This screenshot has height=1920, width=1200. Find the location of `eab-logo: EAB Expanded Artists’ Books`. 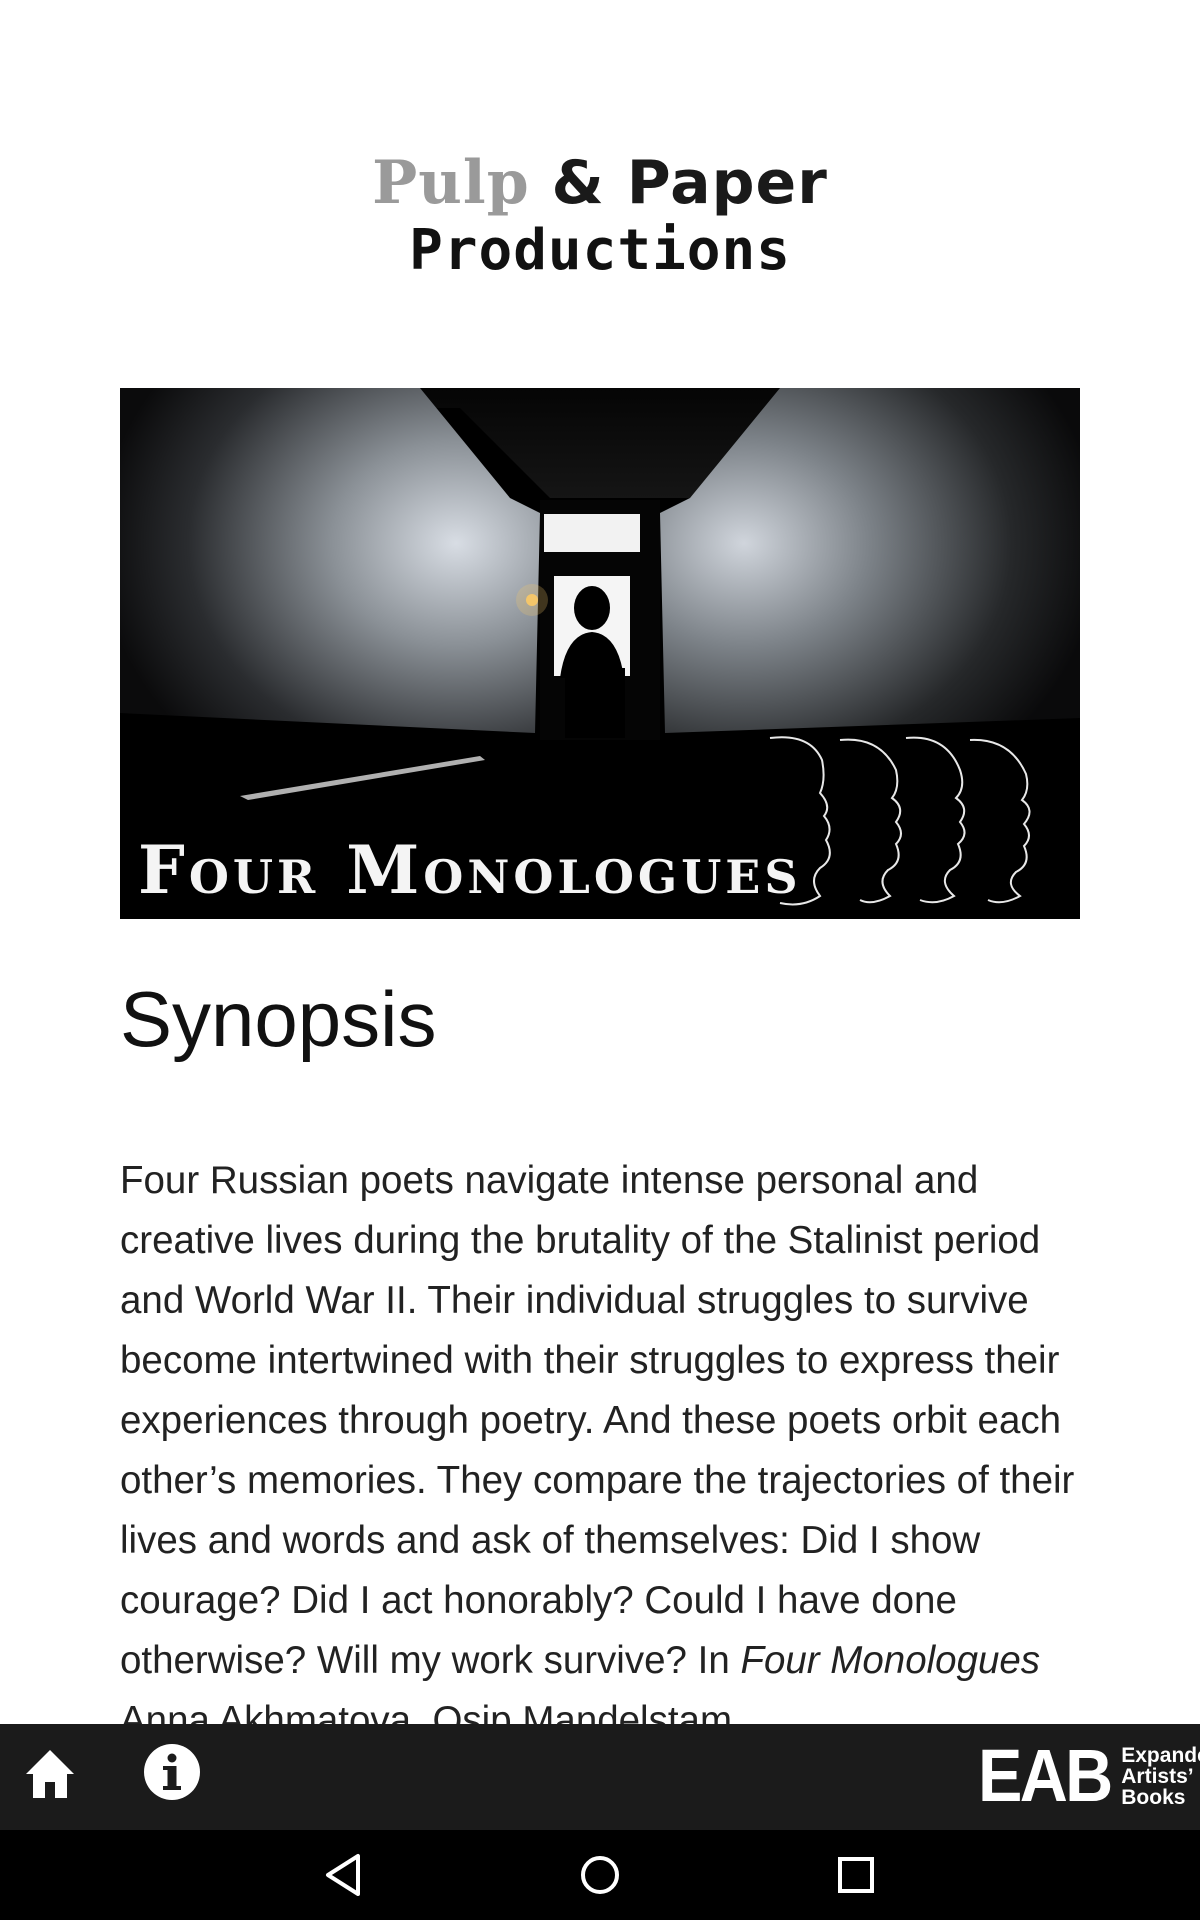

eab-logo: EAB Expanded Artists’ Books is located at coordinates (1089, 1776).